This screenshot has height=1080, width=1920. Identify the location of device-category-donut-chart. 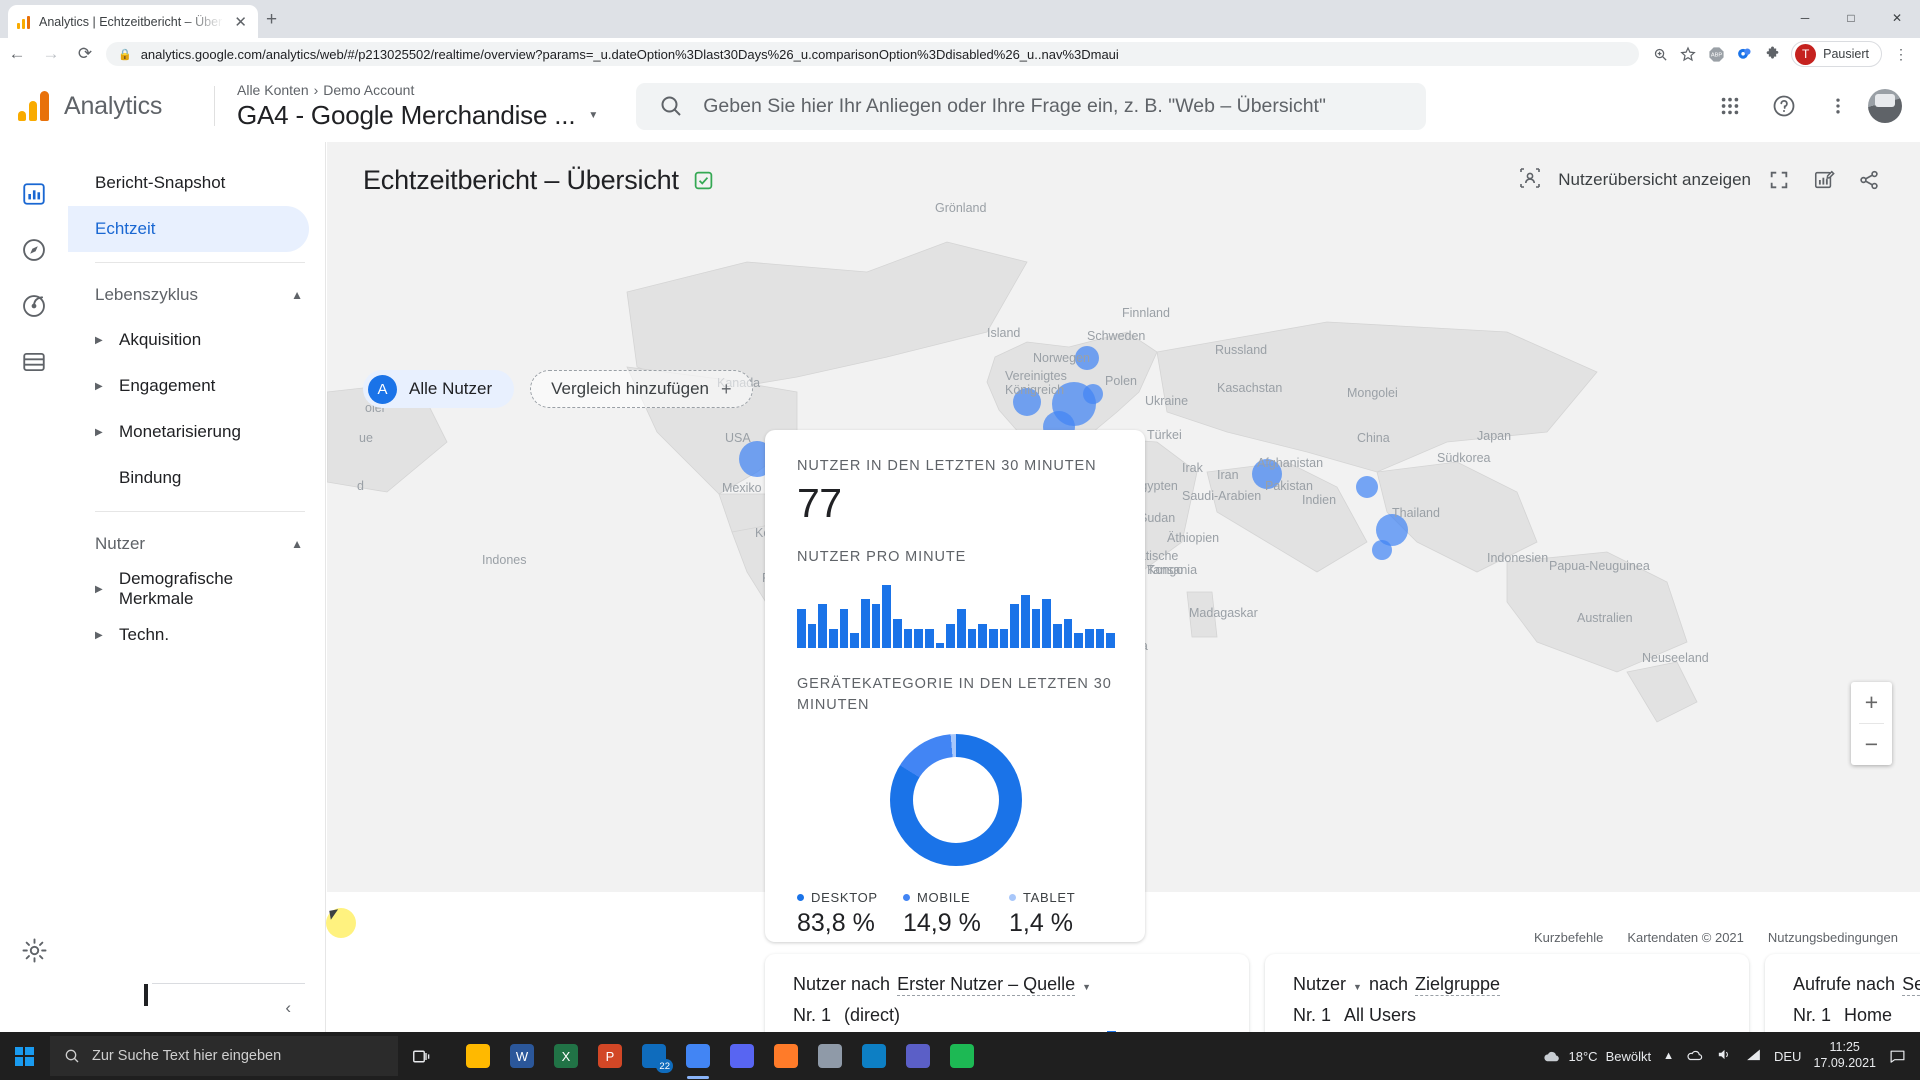
(956, 800).